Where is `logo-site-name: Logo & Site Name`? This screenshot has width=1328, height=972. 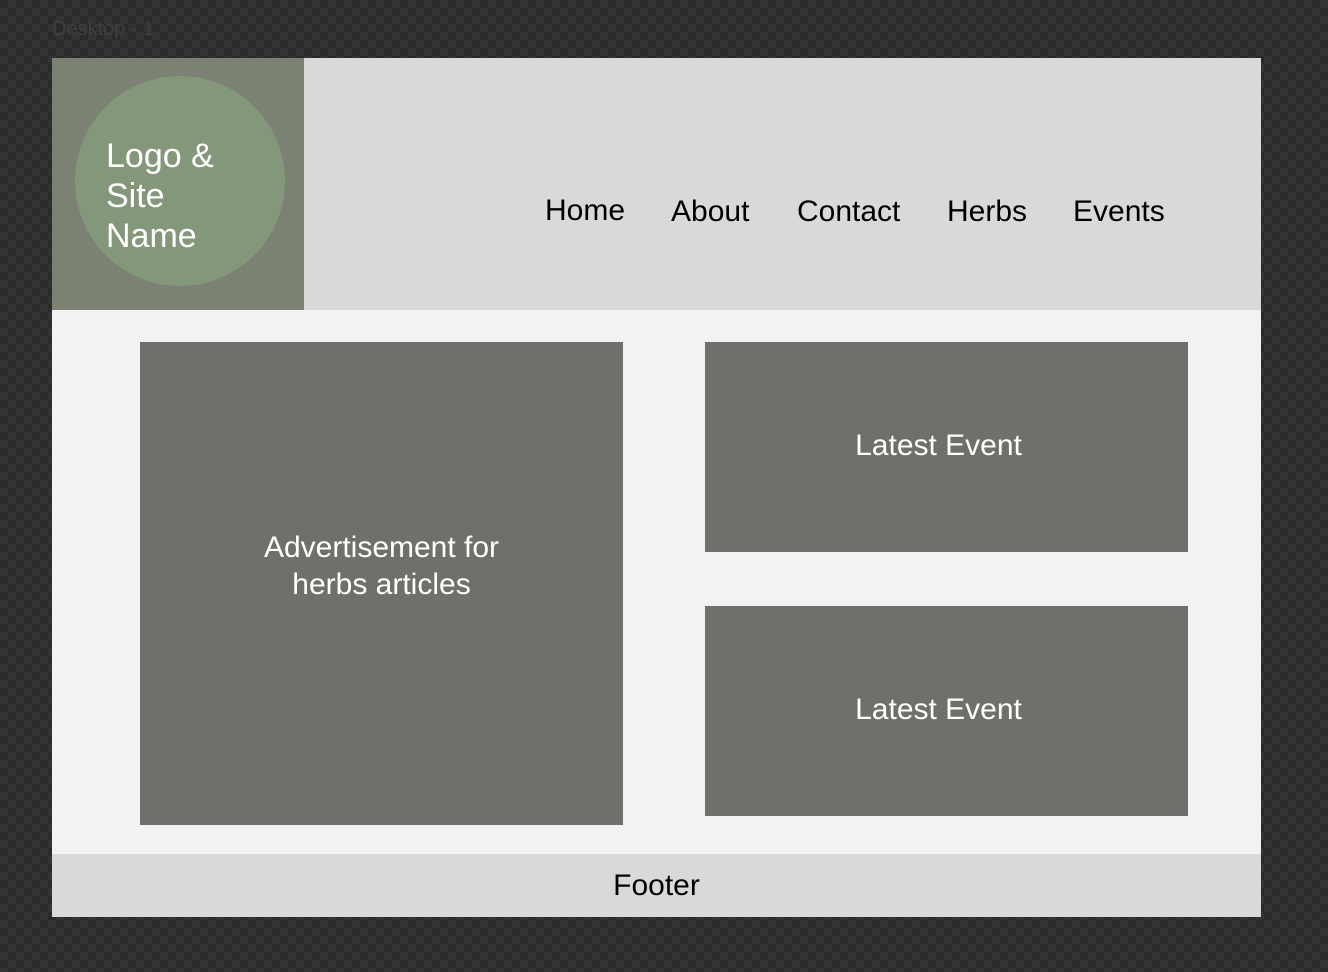
logo-site-name: Logo & Site Name is located at coordinates (160, 196).